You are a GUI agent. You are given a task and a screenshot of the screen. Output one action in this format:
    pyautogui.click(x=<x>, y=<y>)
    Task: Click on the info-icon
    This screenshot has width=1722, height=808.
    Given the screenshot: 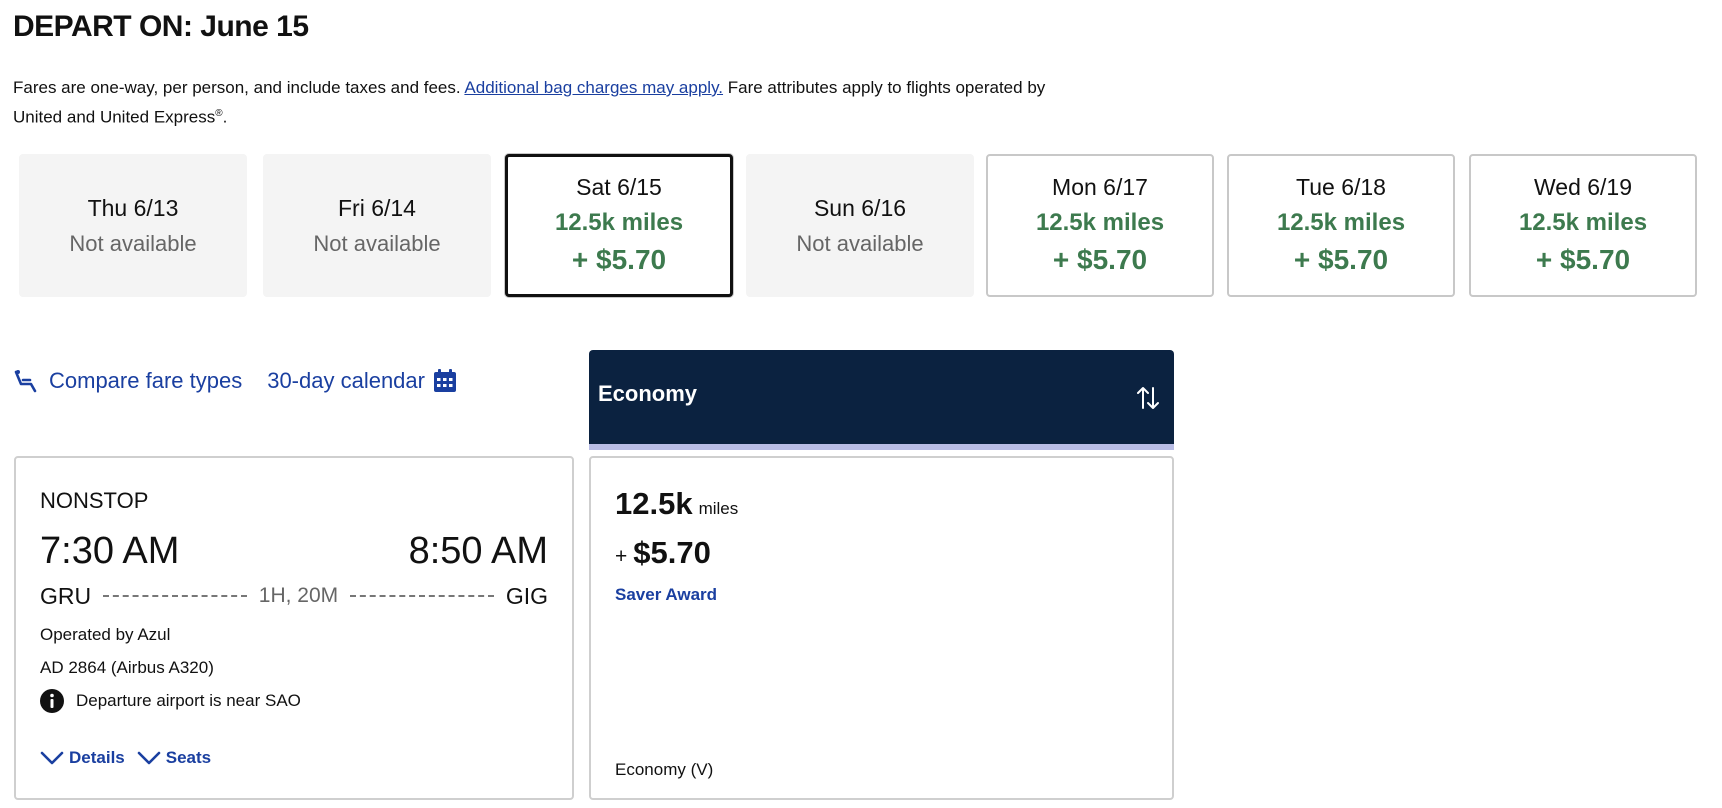 What is the action you would take?
    pyautogui.click(x=52, y=701)
    